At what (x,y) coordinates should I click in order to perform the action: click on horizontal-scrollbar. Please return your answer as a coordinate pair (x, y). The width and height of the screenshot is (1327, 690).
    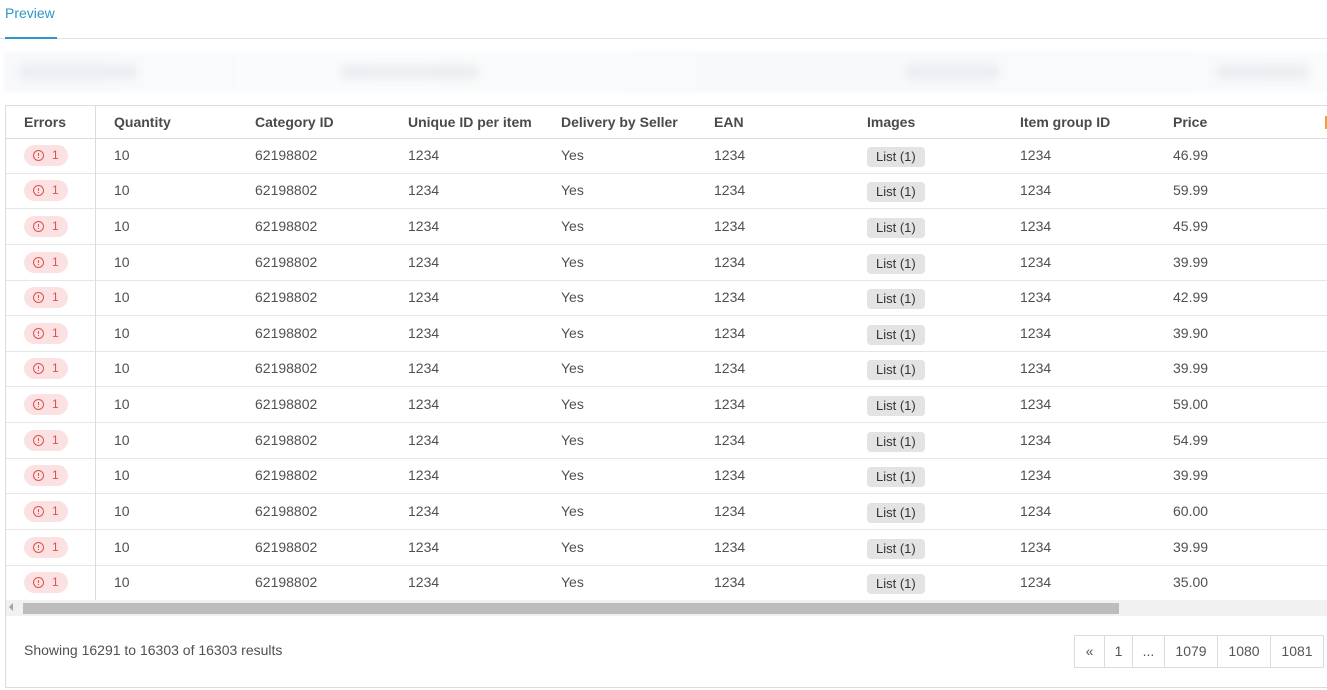
    Looking at the image, I should click on (666, 608).